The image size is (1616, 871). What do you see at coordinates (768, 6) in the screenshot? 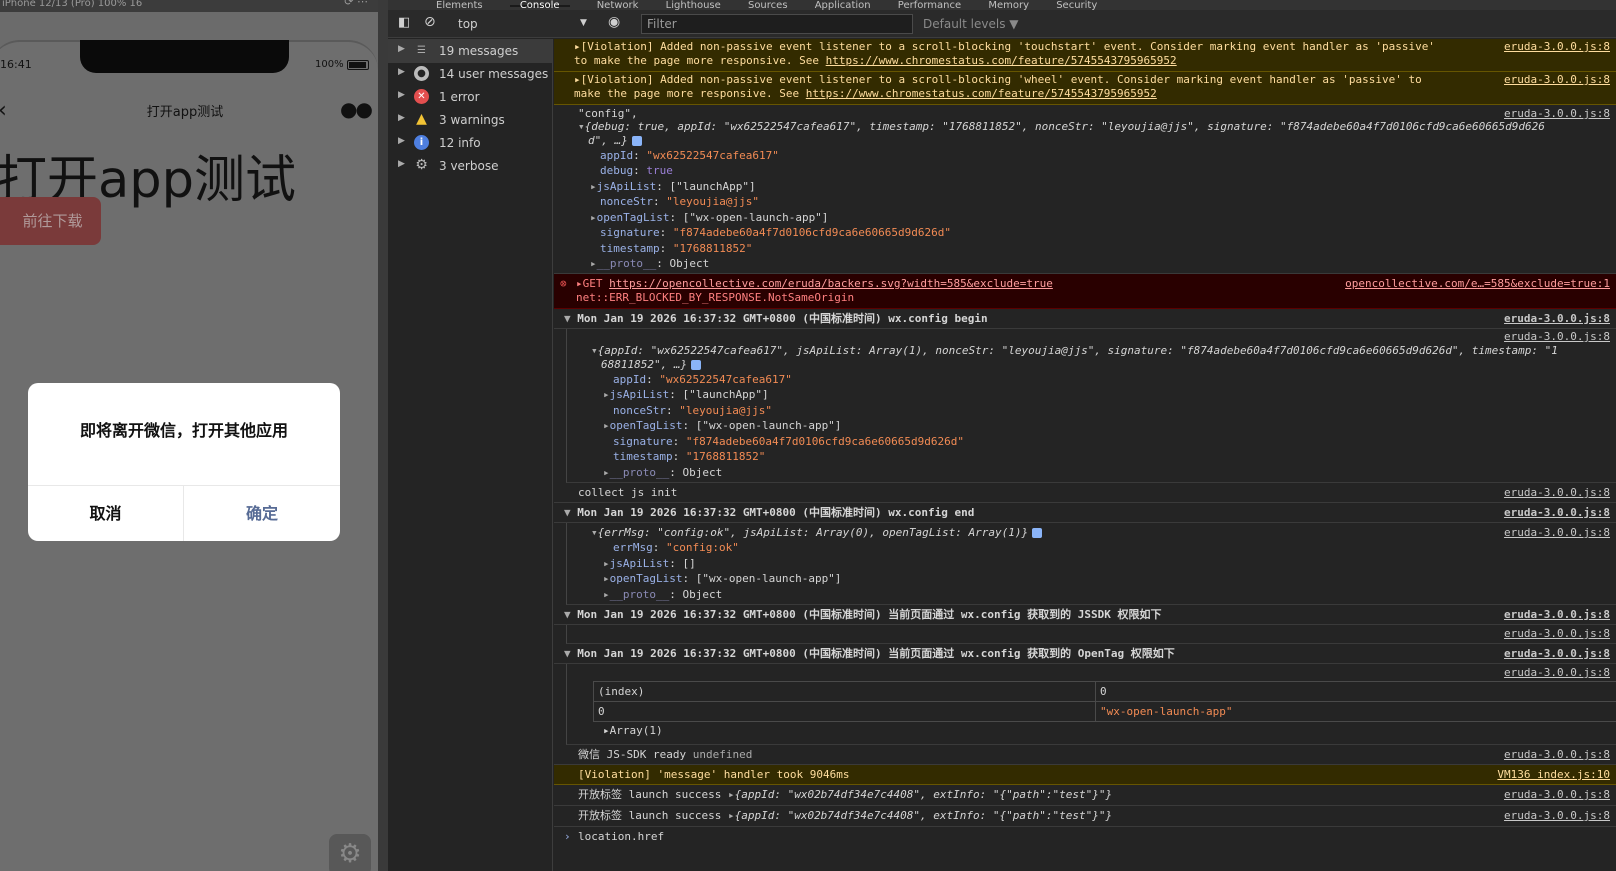
I see `tab-sources: Sources` at bounding box center [768, 6].